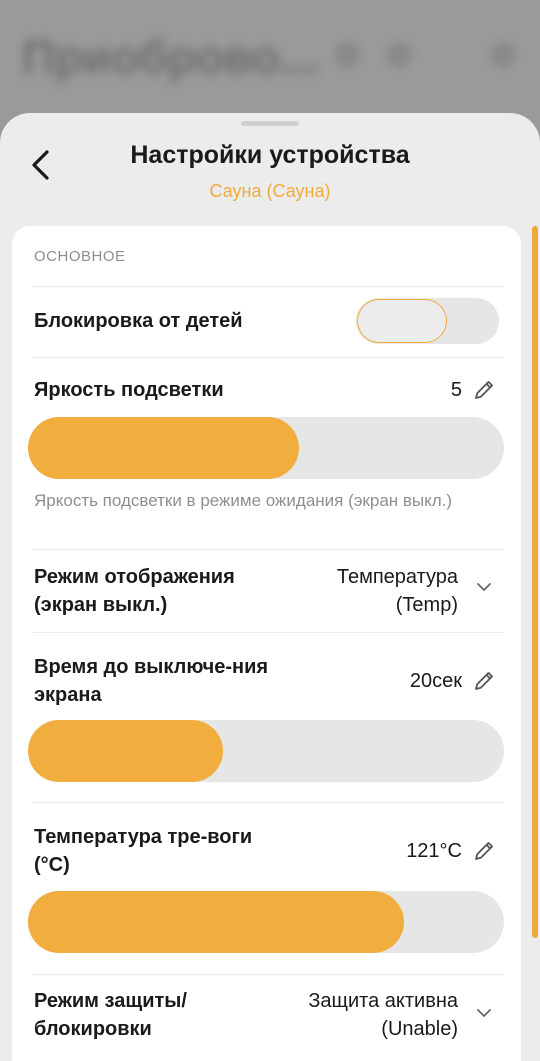  What do you see at coordinates (129, 390) in the screenshot?
I see `brightness-label: Яркость подсветки` at bounding box center [129, 390].